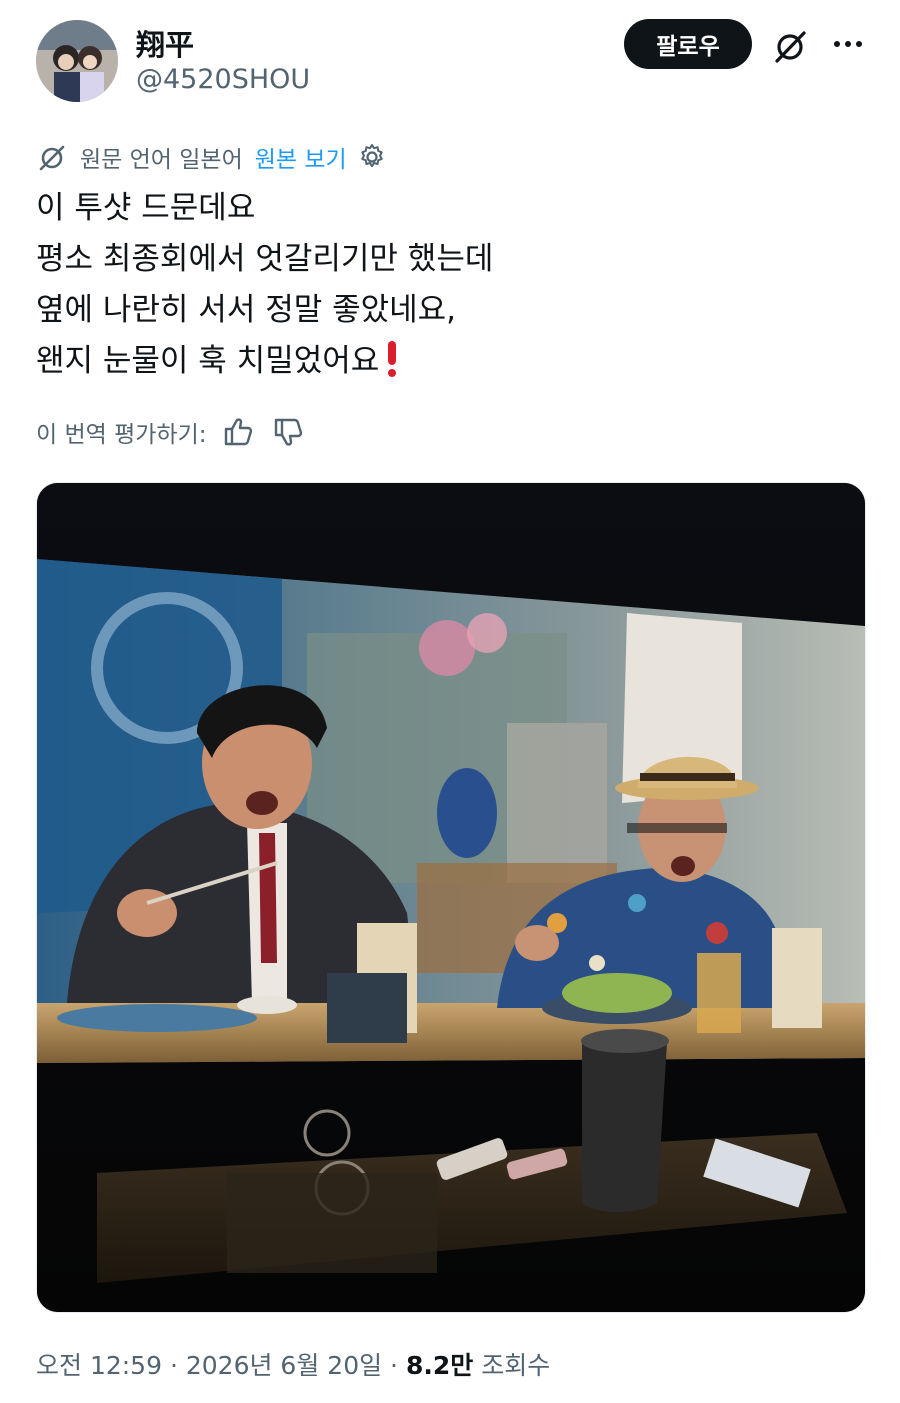  I want to click on tweet-line: 옆에 나란히 서서 정말 좋았네요,, so click(246, 310).